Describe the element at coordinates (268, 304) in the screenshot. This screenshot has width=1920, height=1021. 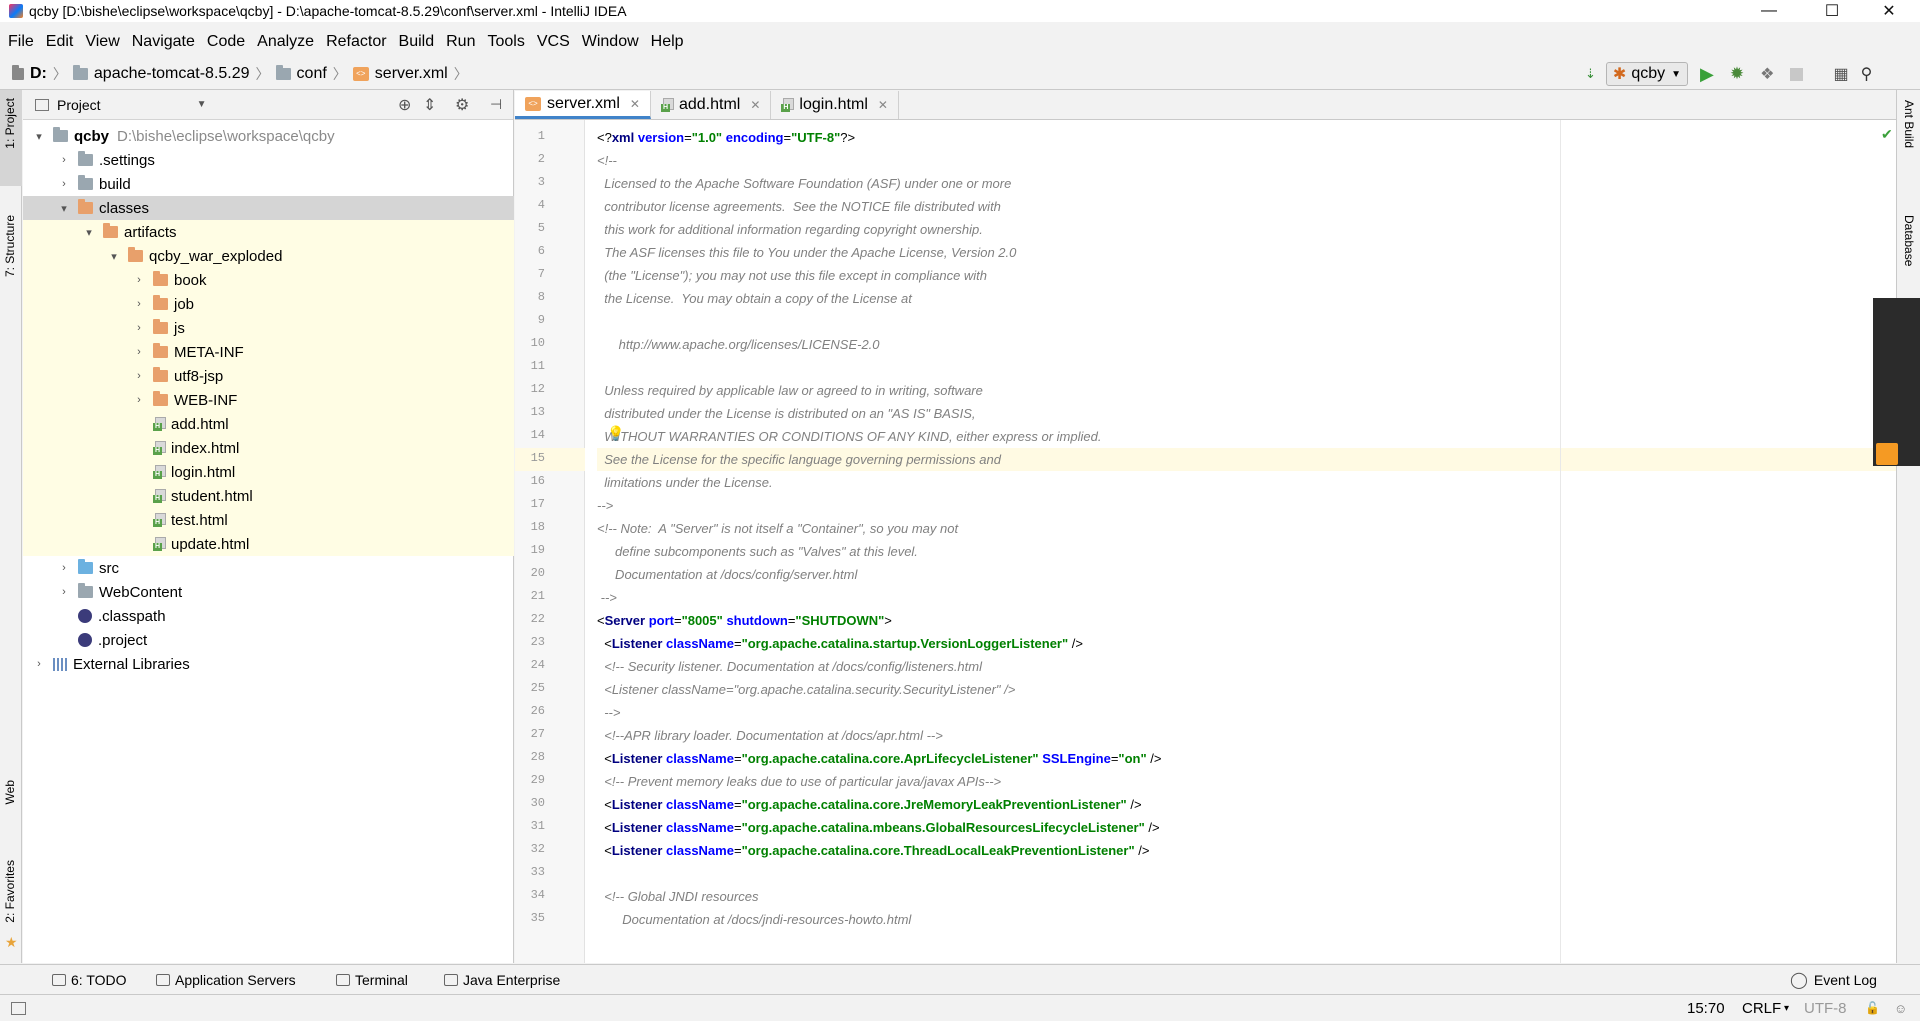
I see `tree-item: › job` at that location.